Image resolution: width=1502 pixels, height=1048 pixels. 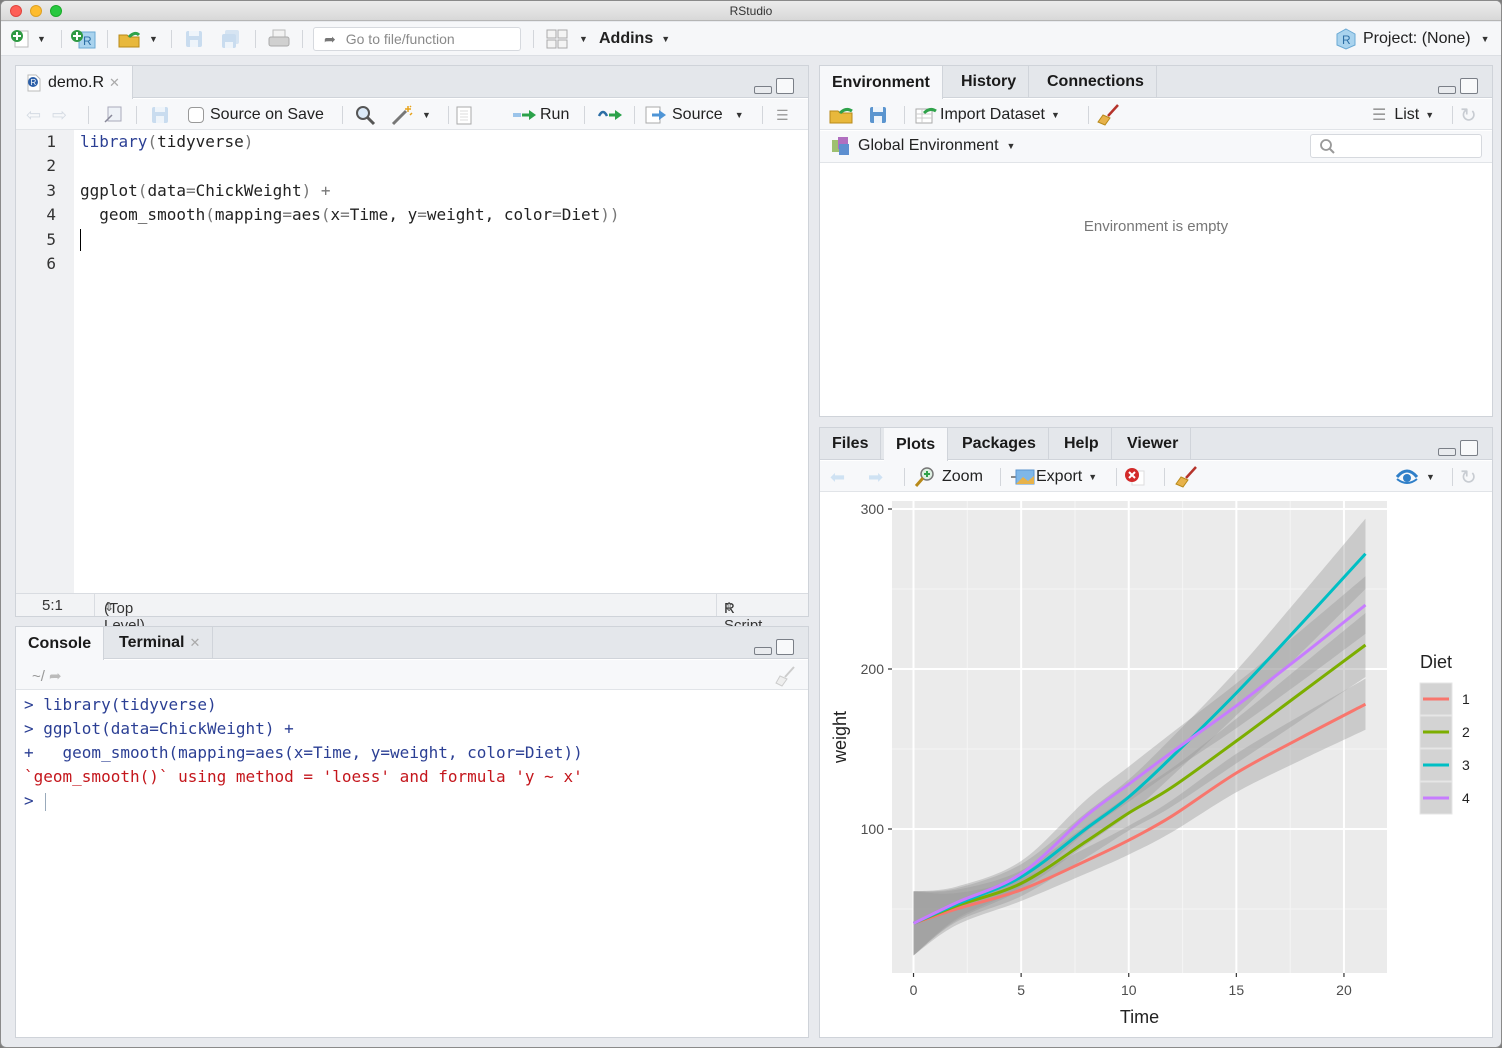 What do you see at coordinates (231, 39) in the screenshot?
I see `save-all-button` at bounding box center [231, 39].